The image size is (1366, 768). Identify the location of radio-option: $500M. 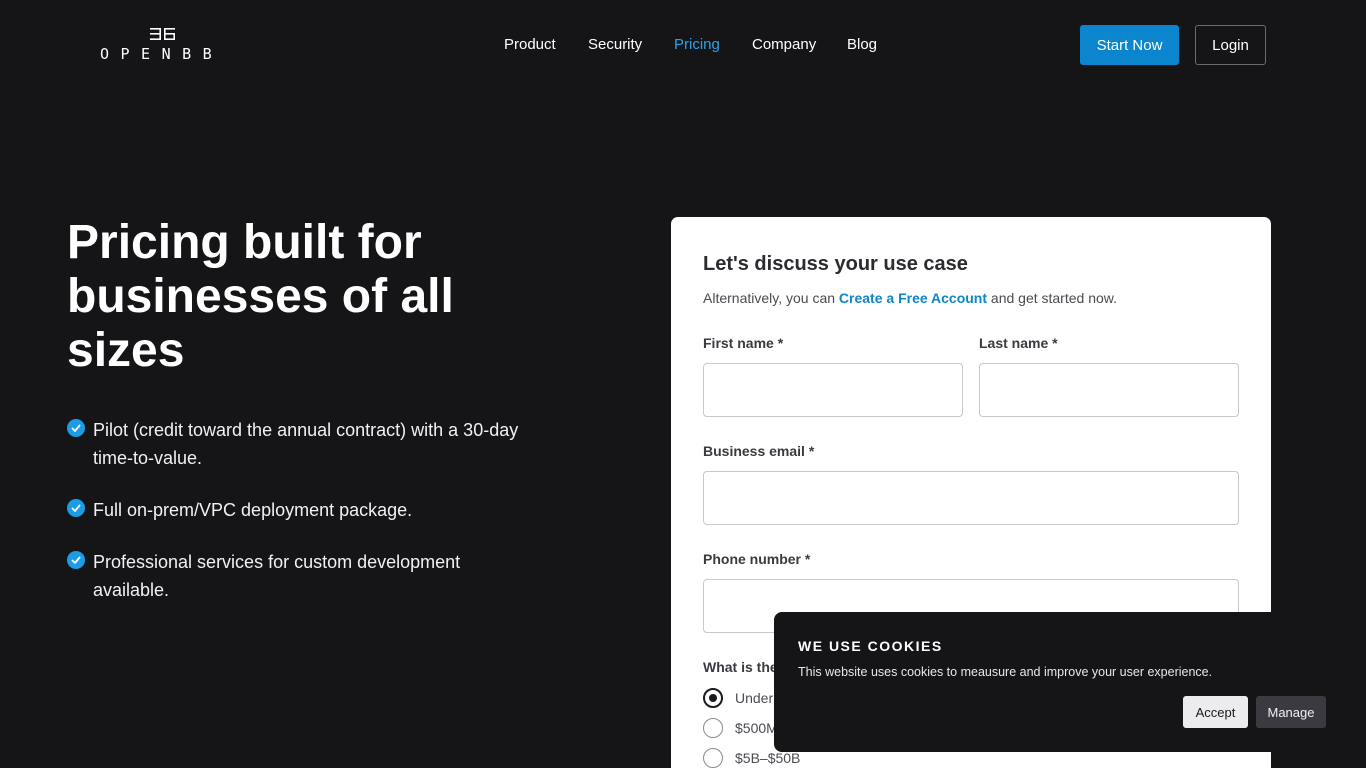
(740, 728).